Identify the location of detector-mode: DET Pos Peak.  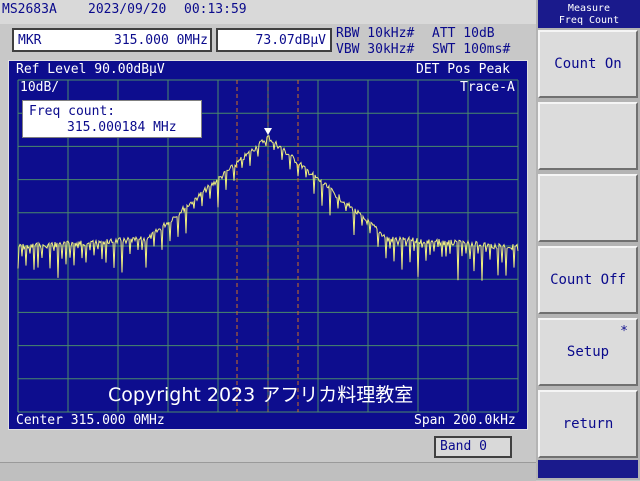
(463, 69).